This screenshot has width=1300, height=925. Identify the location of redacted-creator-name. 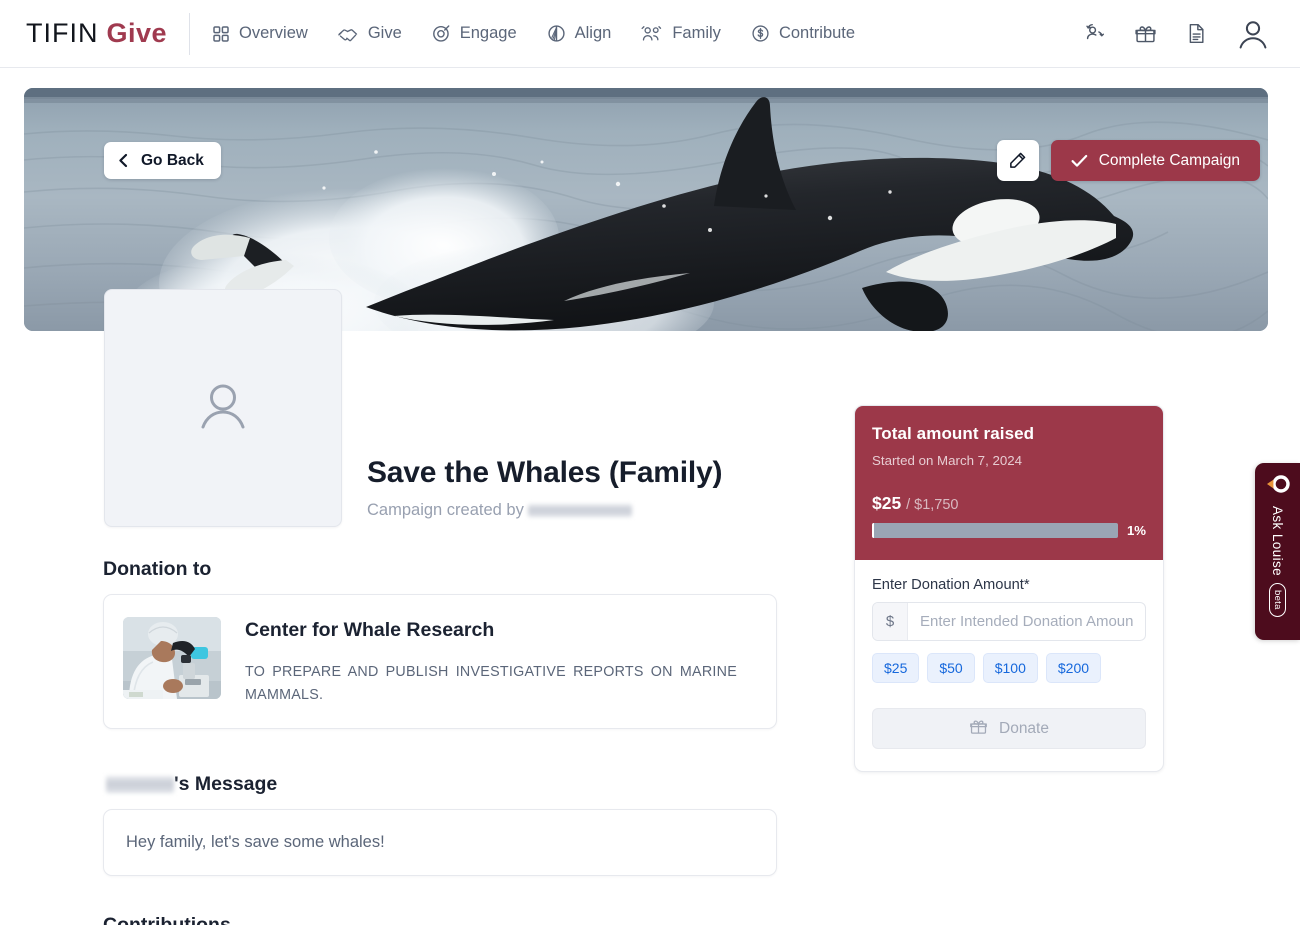
(579, 510).